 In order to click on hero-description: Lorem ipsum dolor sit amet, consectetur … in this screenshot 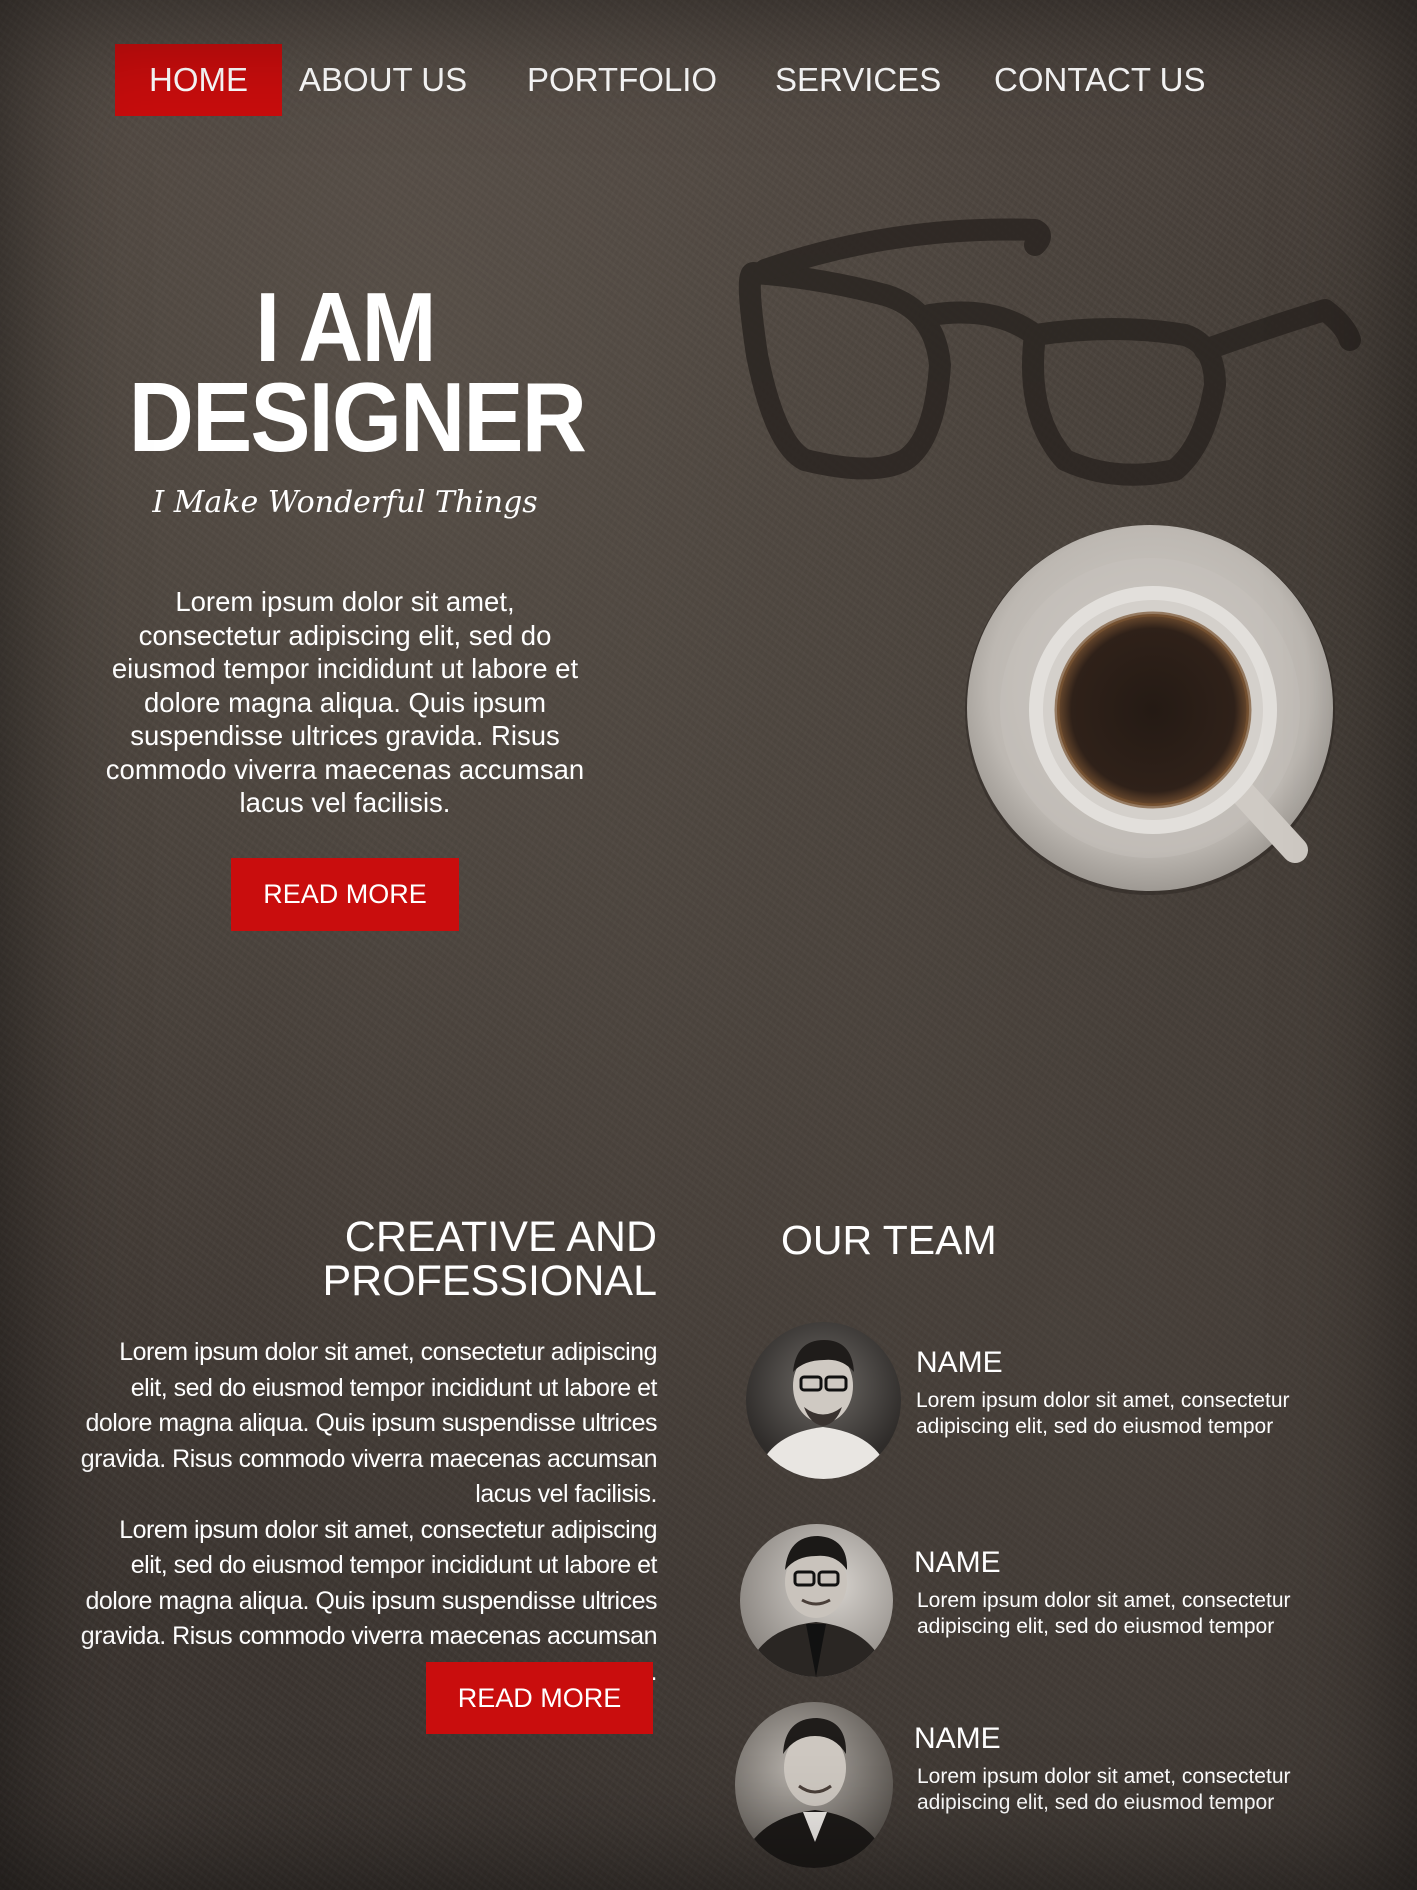, I will do `click(345, 702)`.